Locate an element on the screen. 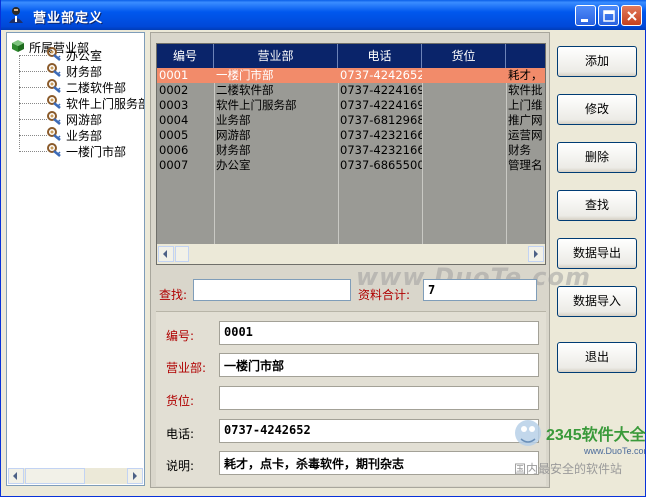 The height and width of the screenshot is (497, 646). tree-item: 一楼门市部 is located at coordinates (73, 151).